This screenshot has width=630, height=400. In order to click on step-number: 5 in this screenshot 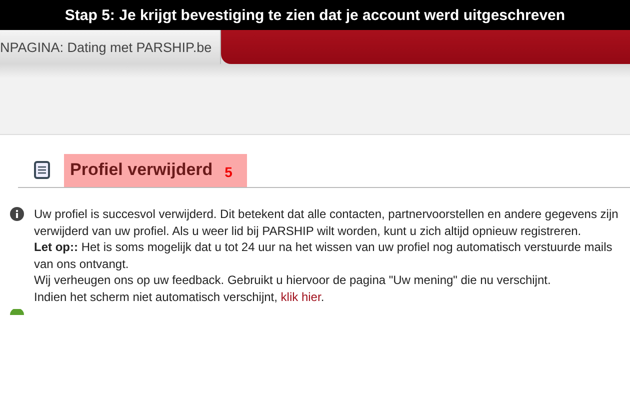, I will do `click(228, 172)`.